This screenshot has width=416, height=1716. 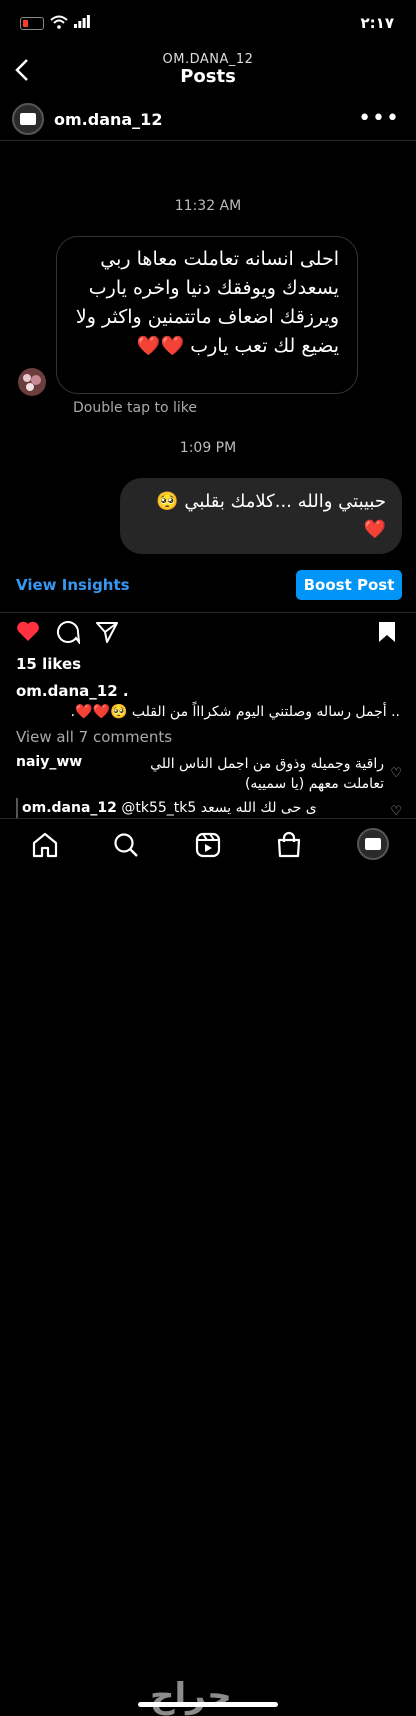 I want to click on owner-username: om.dana_12, so click(x=108, y=119).